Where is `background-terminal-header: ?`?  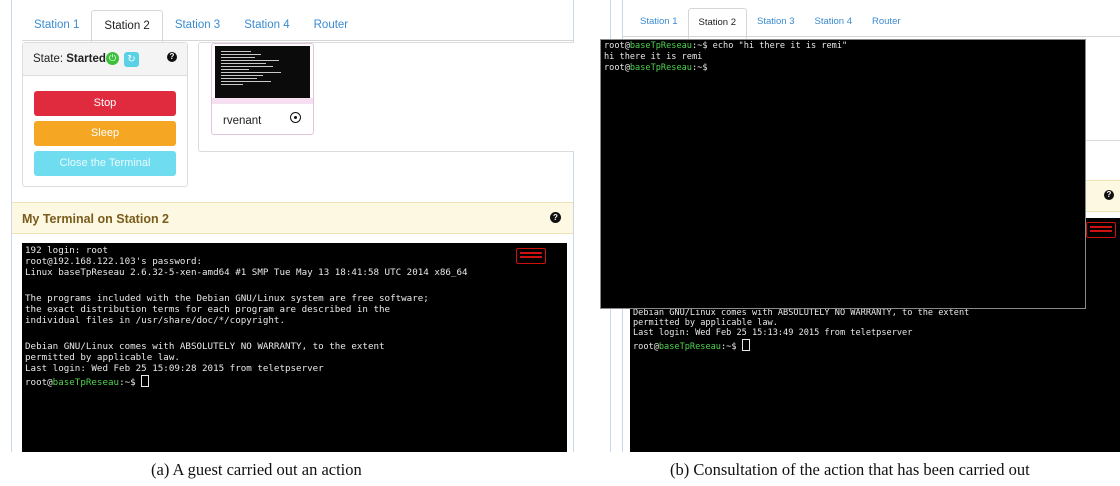
background-terminal-header: ? is located at coordinates (1102, 196).